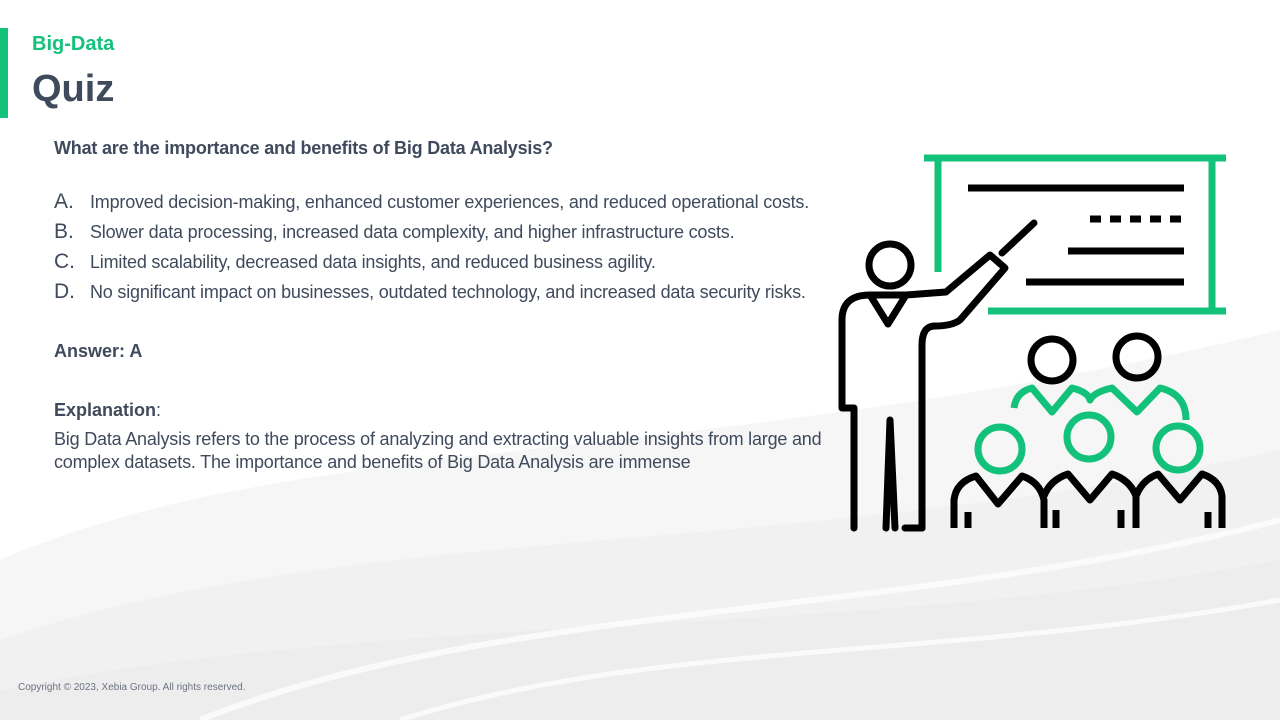  Describe the element at coordinates (4, 73) in the screenshot. I see `accent-bar` at that location.